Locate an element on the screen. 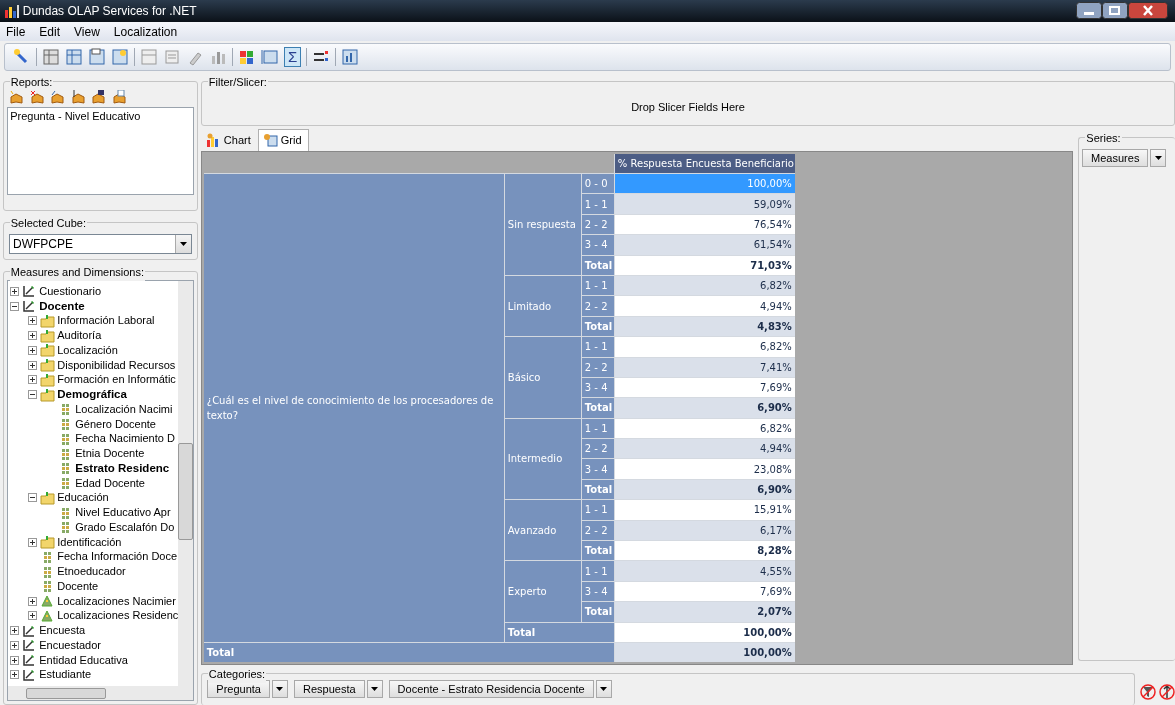 The height and width of the screenshot is (705, 1175). row-header: 1 - 1 is located at coordinates (597, 510).